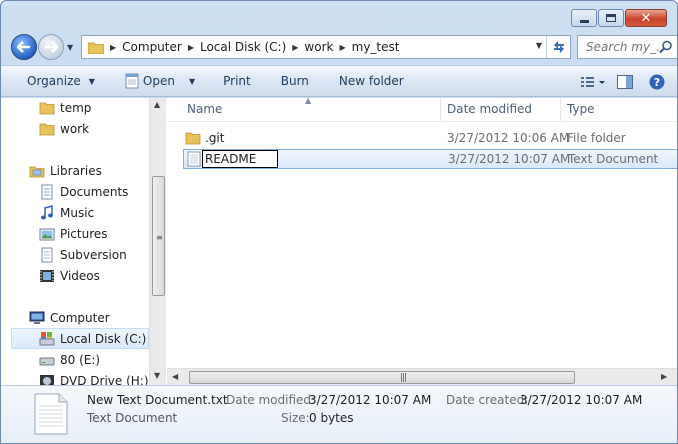 This screenshot has width=678, height=444. Describe the element at coordinates (508, 138) in the screenshot. I see `file-date-modified: 3/27/2012 10:06 AM` at that location.